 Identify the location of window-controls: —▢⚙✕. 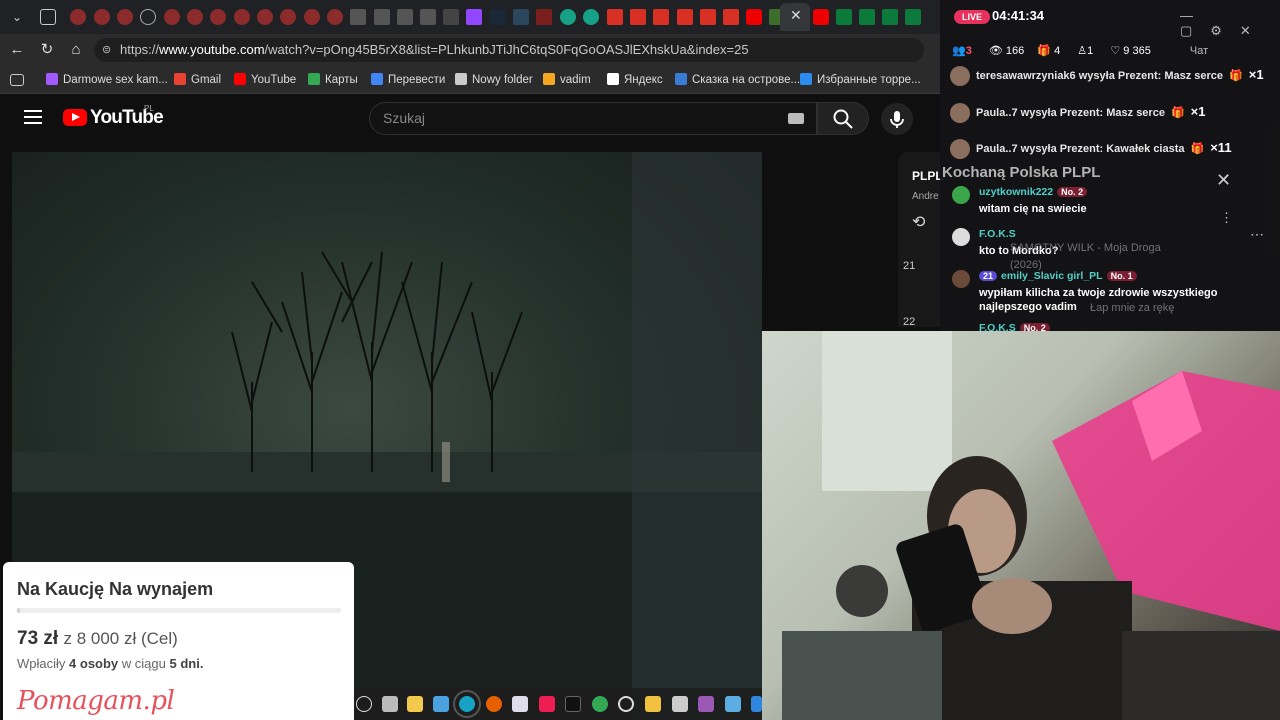
(1230, 23).